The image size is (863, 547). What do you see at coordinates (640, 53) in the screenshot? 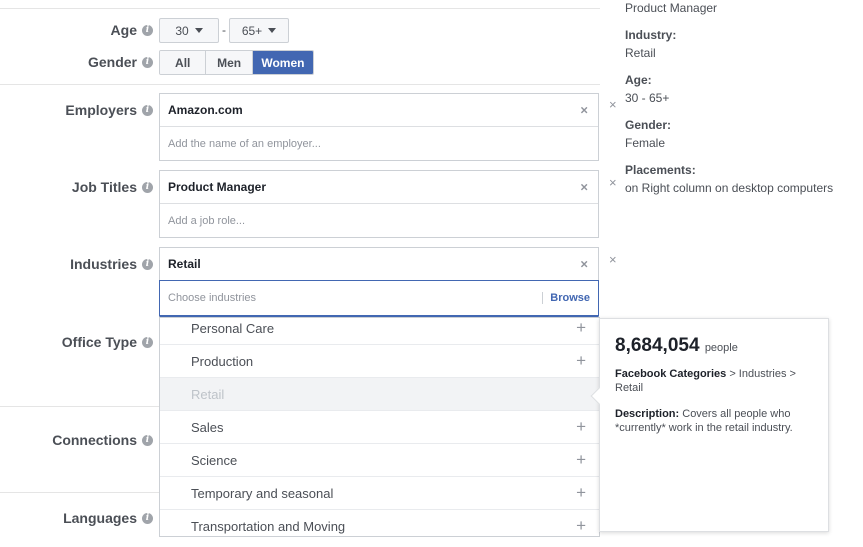
I see `summary-industry-value: Retail` at bounding box center [640, 53].